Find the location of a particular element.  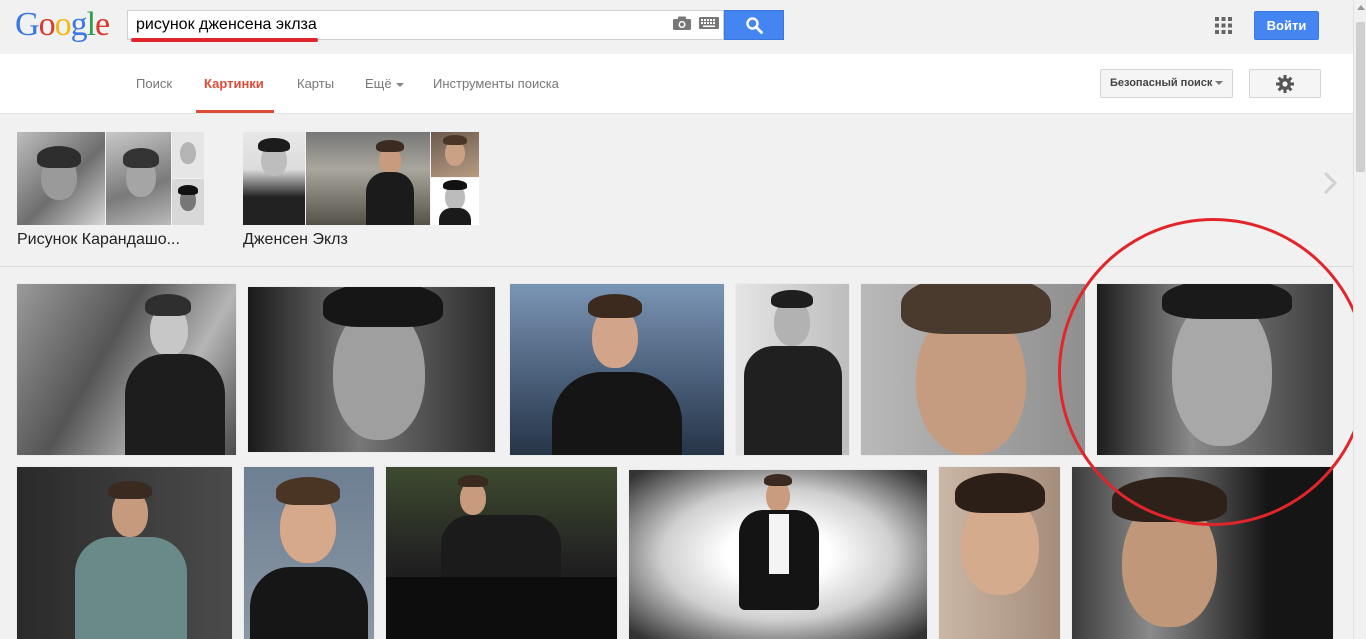

tab-more: Ещё is located at coordinates (384, 83).